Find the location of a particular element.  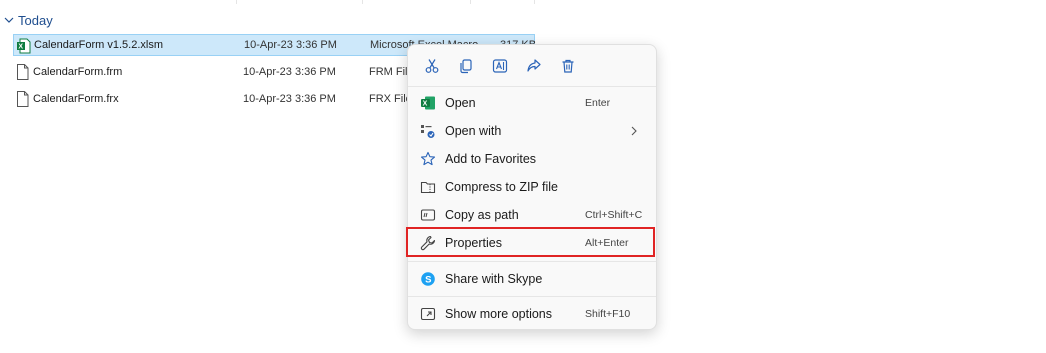

properties-highlight-box is located at coordinates (530, 242).